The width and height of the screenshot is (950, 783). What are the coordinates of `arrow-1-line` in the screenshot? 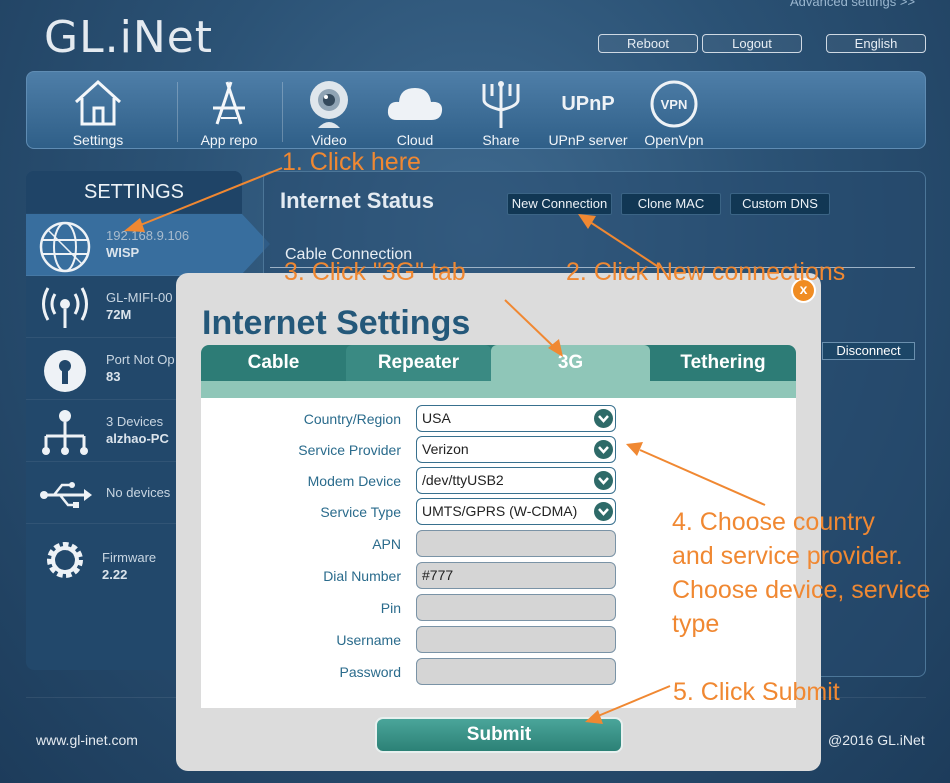 It's located at (210, 197).